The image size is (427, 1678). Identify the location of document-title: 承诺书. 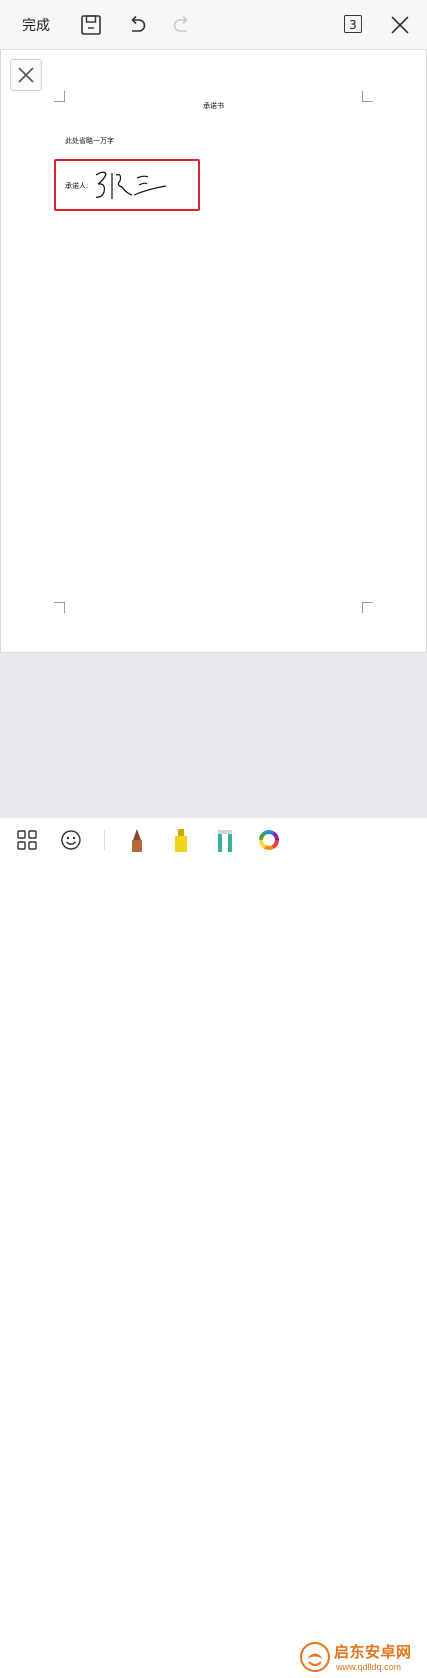
(213, 106).